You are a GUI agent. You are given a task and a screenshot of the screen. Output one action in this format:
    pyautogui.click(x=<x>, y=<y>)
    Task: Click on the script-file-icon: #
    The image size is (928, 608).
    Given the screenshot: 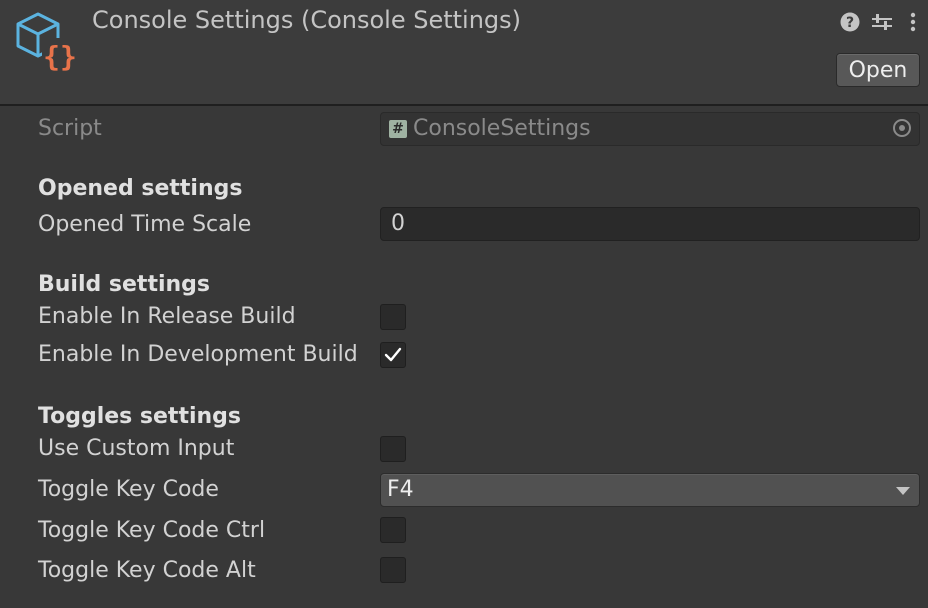 What is the action you would take?
    pyautogui.click(x=398, y=129)
    